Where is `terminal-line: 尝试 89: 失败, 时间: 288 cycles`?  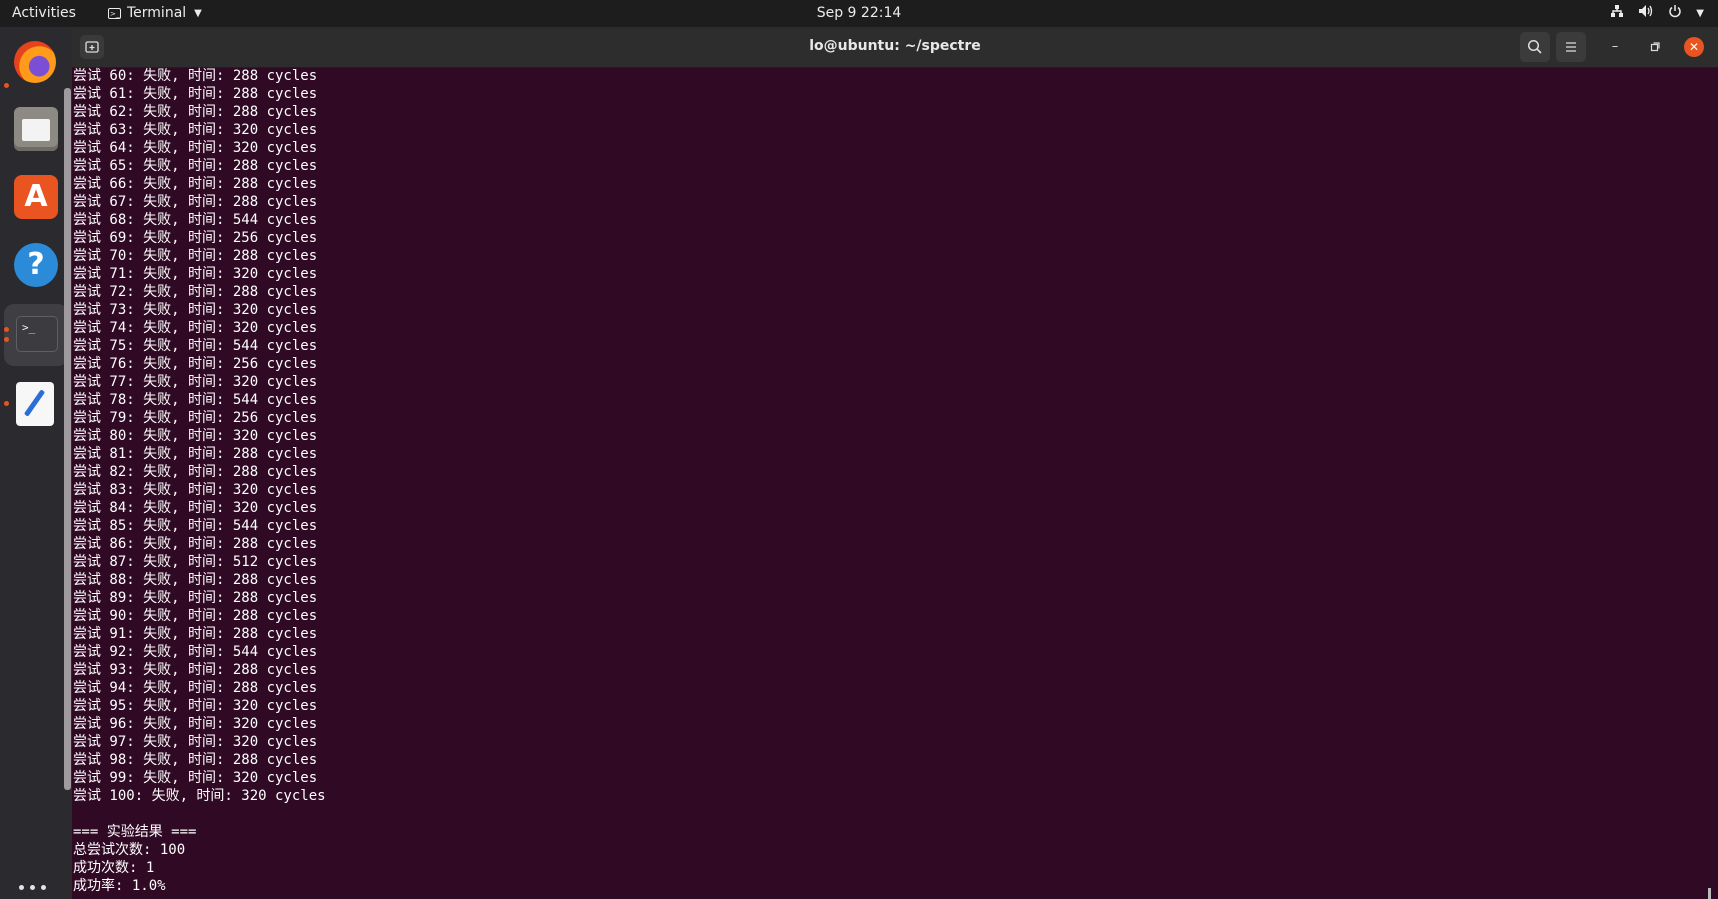 terminal-line: 尝试 89: 失败, 时间: 288 cycles is located at coordinates (195, 598).